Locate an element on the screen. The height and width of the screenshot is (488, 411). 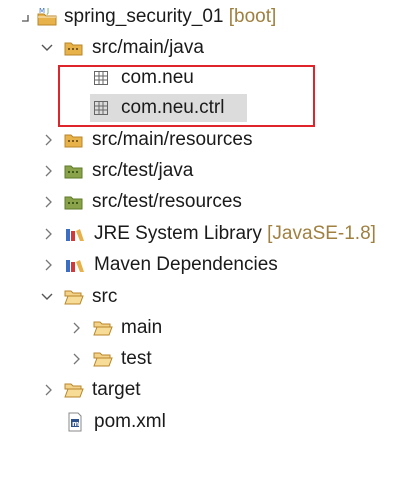
pom-label: pom.xml is located at coordinates (130, 421).